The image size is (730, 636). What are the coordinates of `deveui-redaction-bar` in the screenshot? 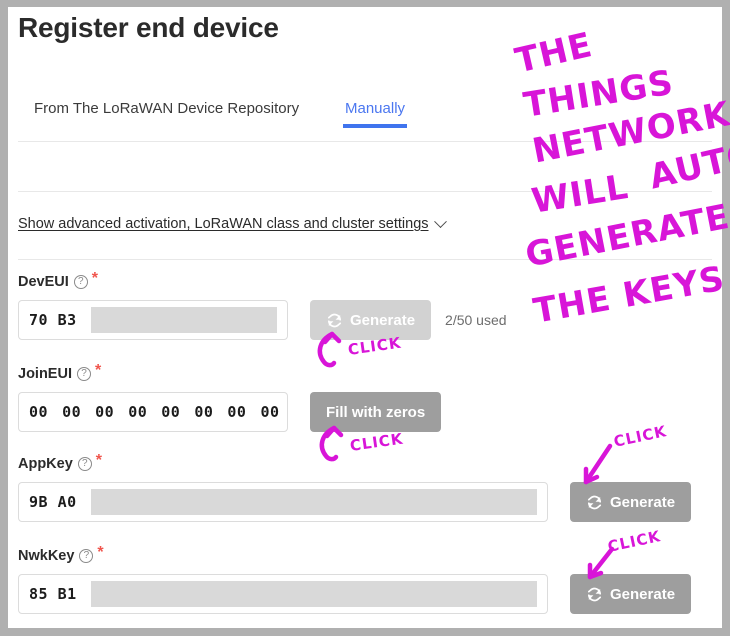 It's located at (183, 320).